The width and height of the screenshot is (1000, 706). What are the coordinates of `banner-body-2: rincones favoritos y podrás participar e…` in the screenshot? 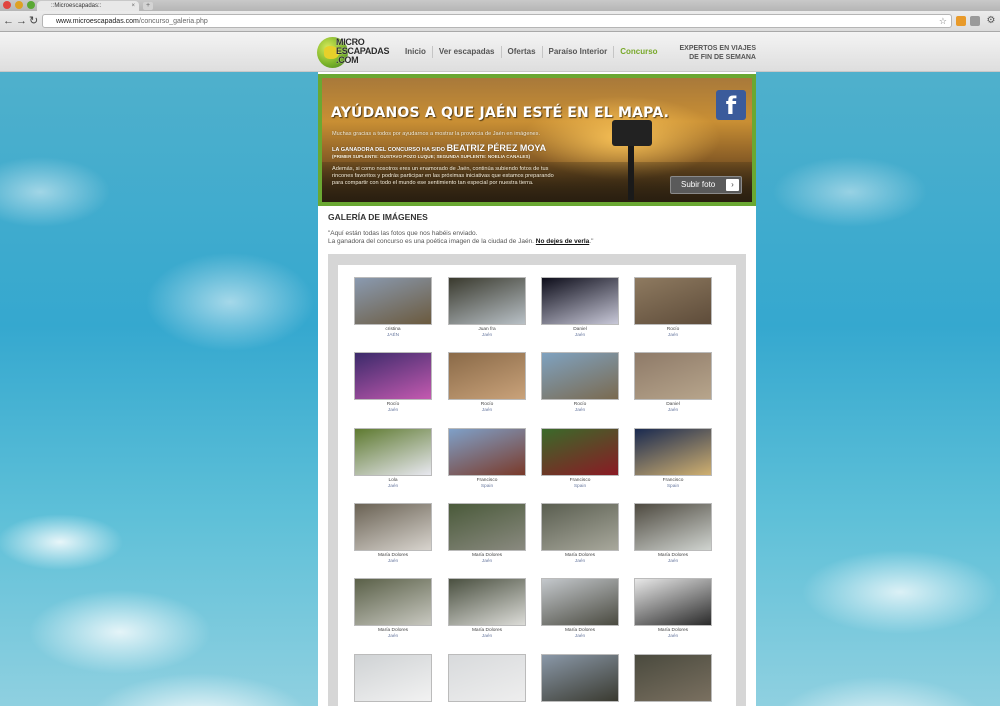 It's located at (443, 176).